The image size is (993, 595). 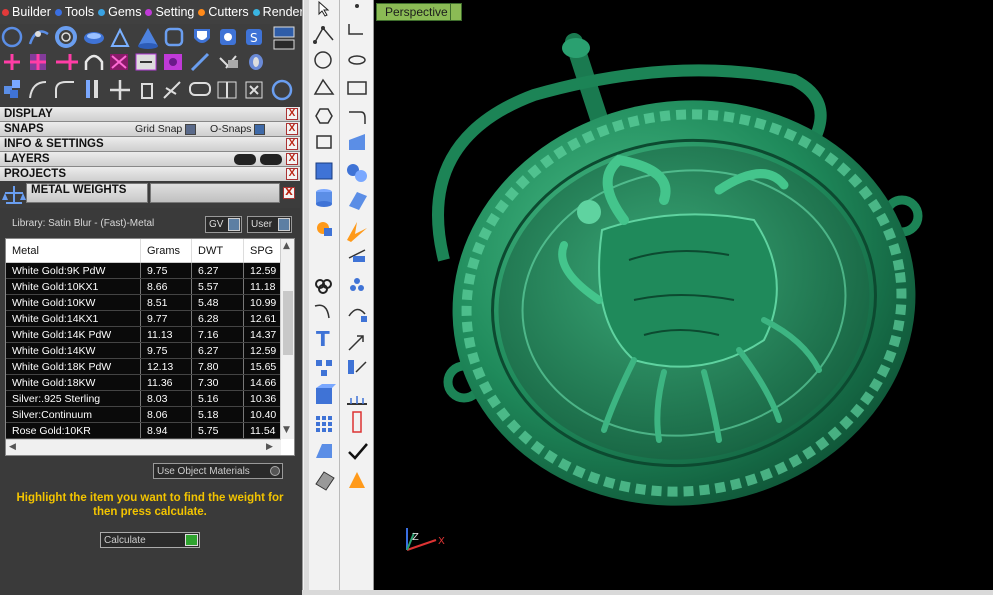 What do you see at coordinates (202, 36) in the screenshot?
I see `shield-tool-icon` at bounding box center [202, 36].